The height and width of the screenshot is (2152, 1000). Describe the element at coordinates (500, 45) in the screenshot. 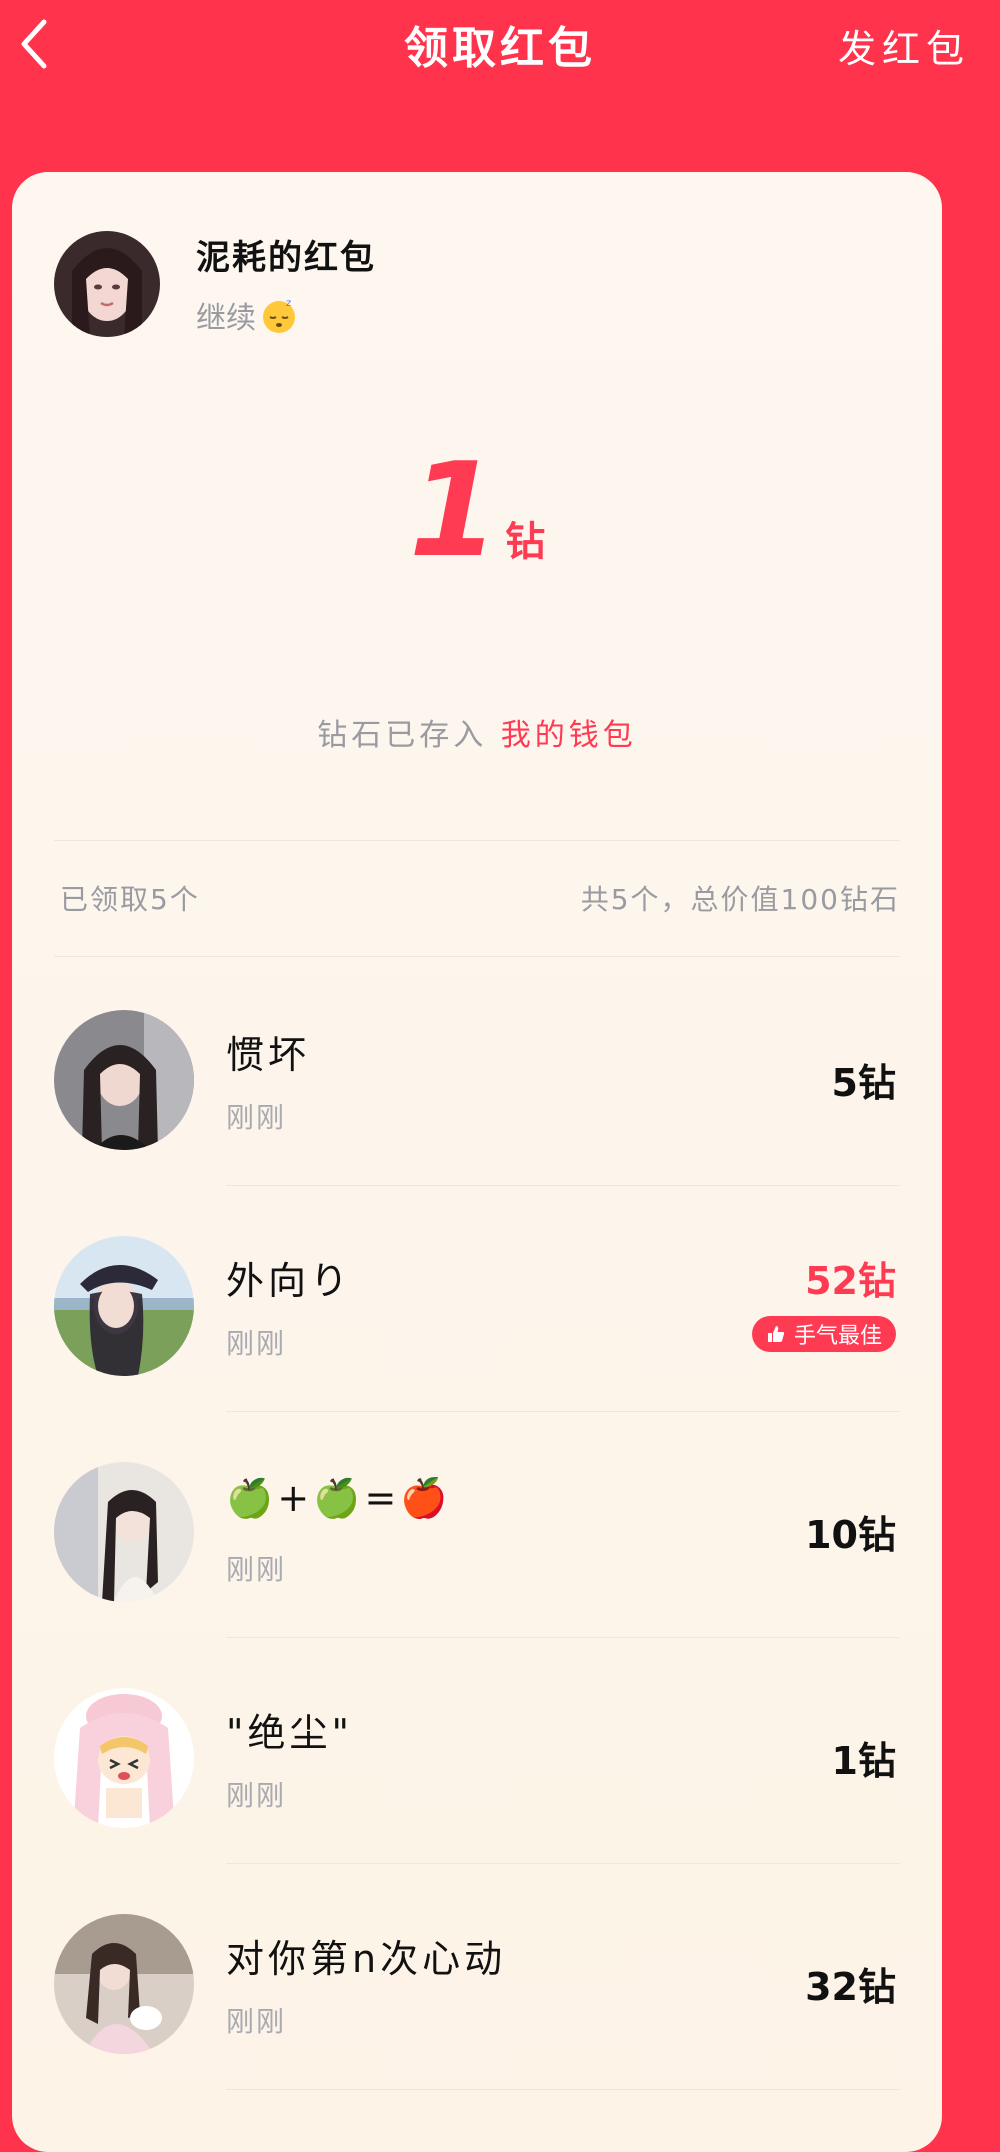

I see `top-bar: 领取红包 发红包` at that location.